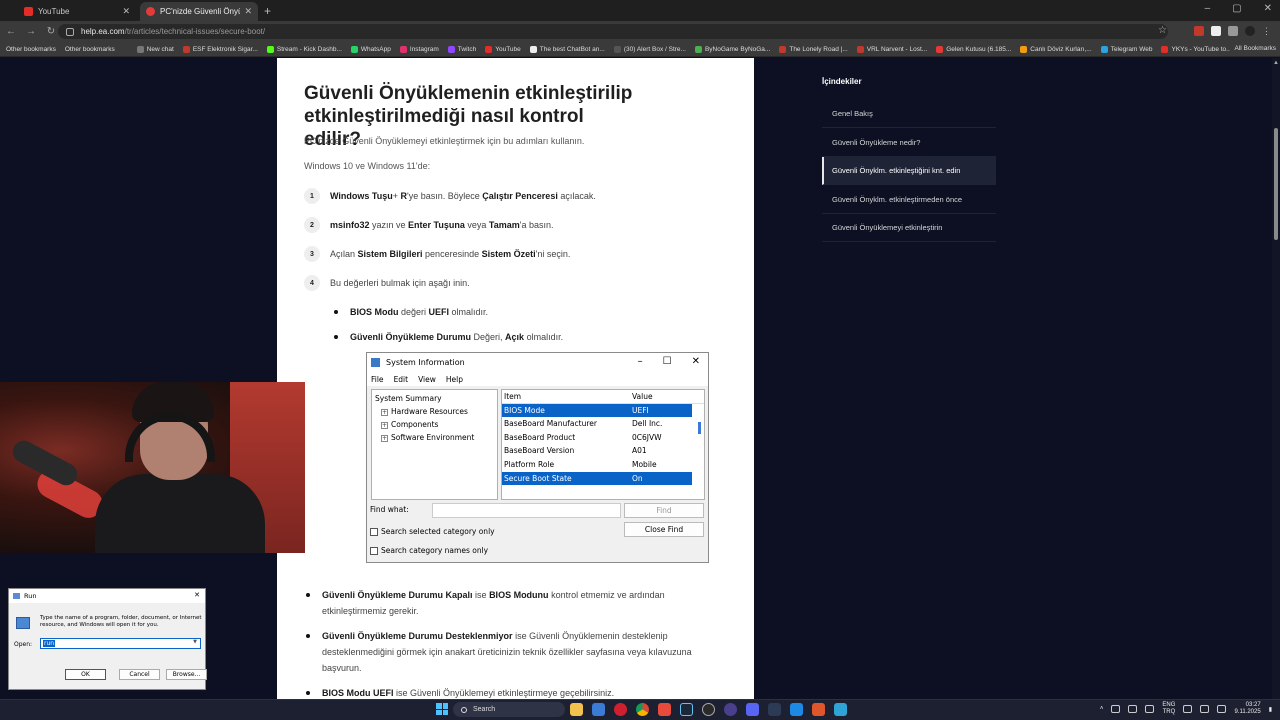  Describe the element at coordinates (370, 49) in the screenshot. I see `bookmark-item: WhatsApp` at that location.